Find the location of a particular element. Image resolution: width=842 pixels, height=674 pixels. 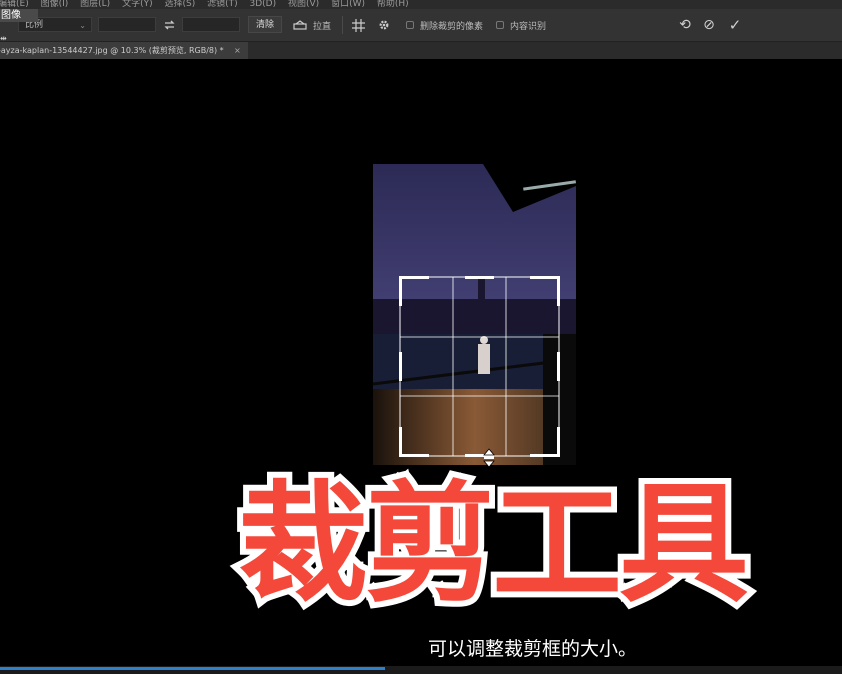

menu-filter: 滤镜(T) is located at coordinates (222, 4).